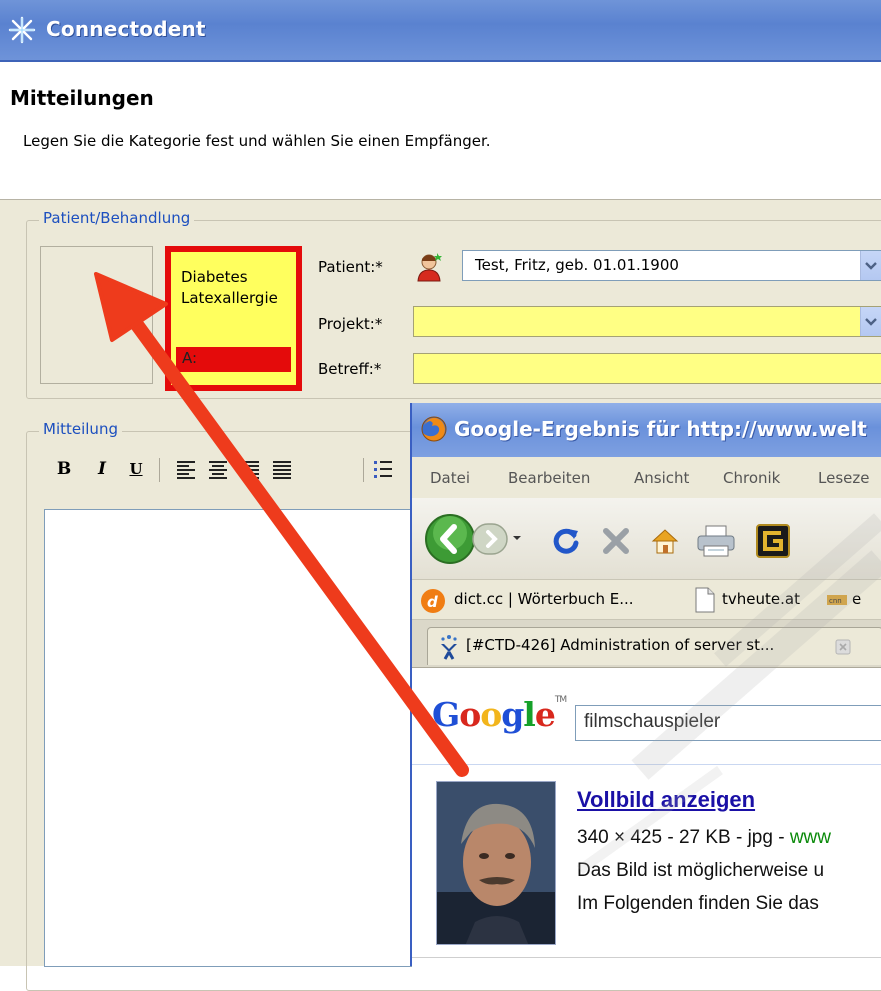  What do you see at coordinates (96, 315) in the screenshot?
I see `patient-photo` at bounding box center [96, 315].